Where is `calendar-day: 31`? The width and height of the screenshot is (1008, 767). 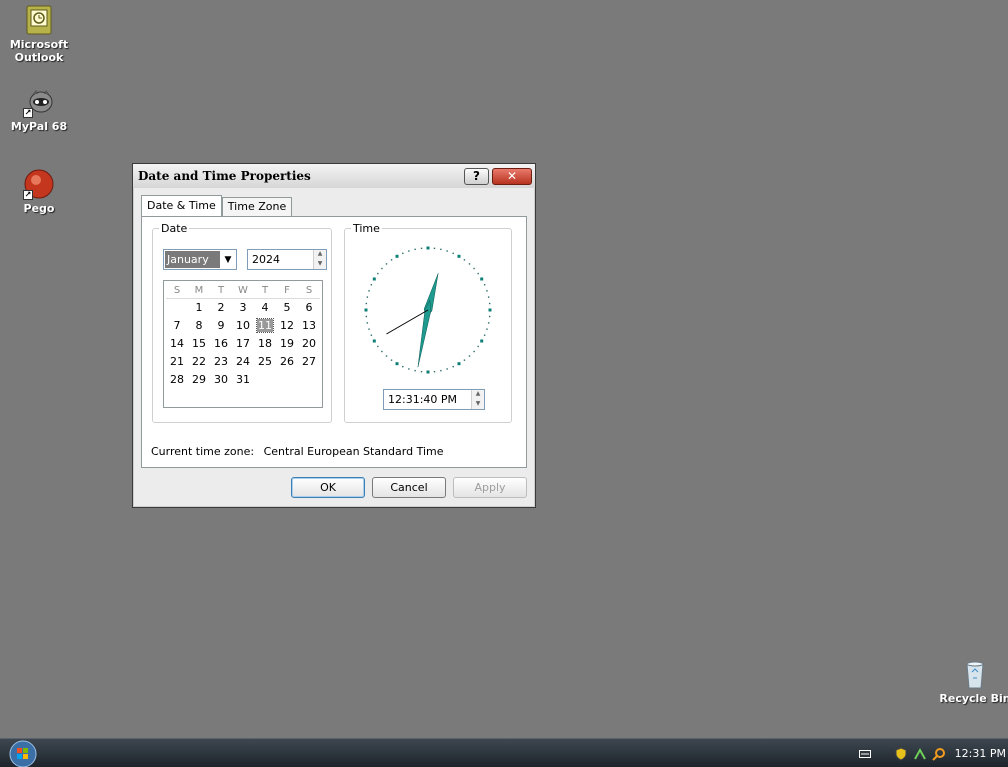 calendar-day: 31 is located at coordinates (243, 380).